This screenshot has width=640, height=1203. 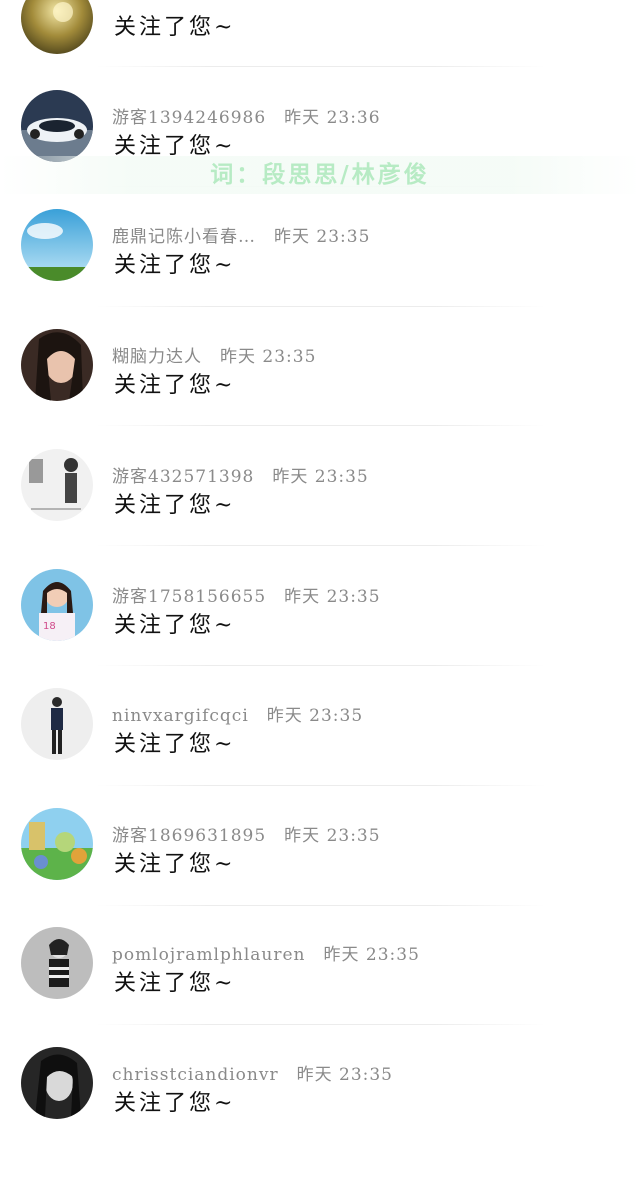 I want to click on username: 游客1394246986, so click(x=189, y=118).